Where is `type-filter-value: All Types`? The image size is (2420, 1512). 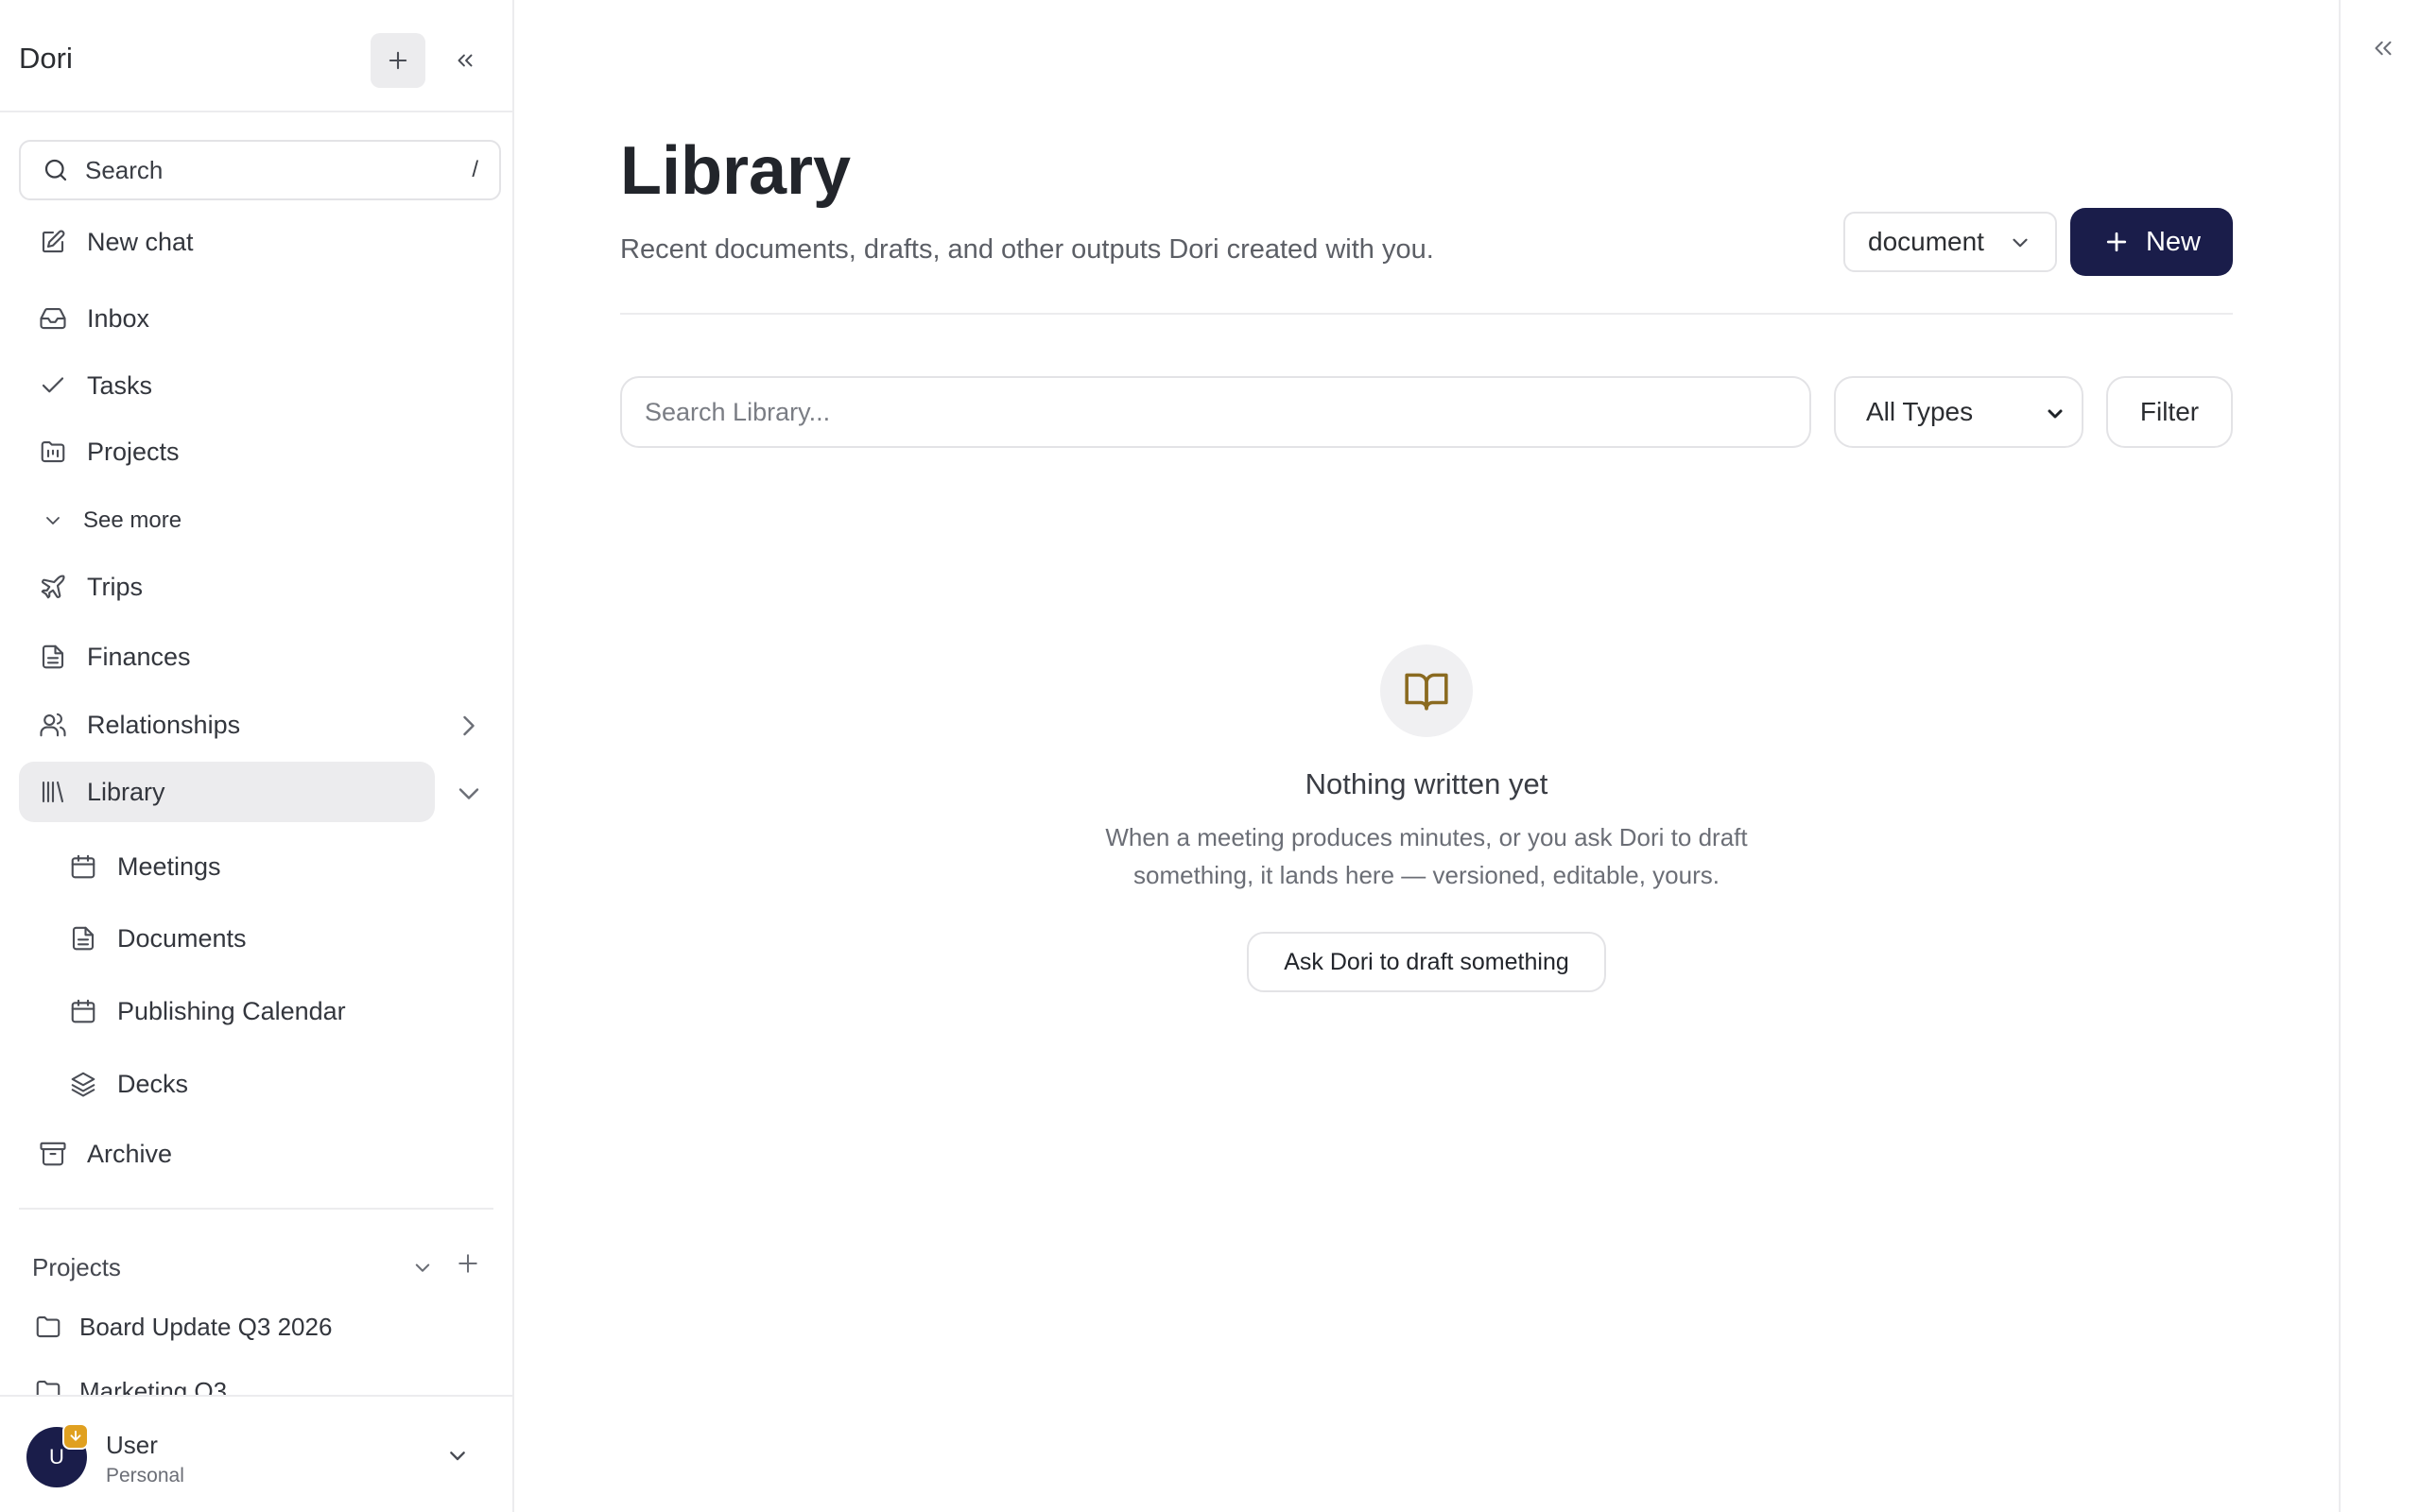 type-filter-value: All Types is located at coordinates (1920, 411).